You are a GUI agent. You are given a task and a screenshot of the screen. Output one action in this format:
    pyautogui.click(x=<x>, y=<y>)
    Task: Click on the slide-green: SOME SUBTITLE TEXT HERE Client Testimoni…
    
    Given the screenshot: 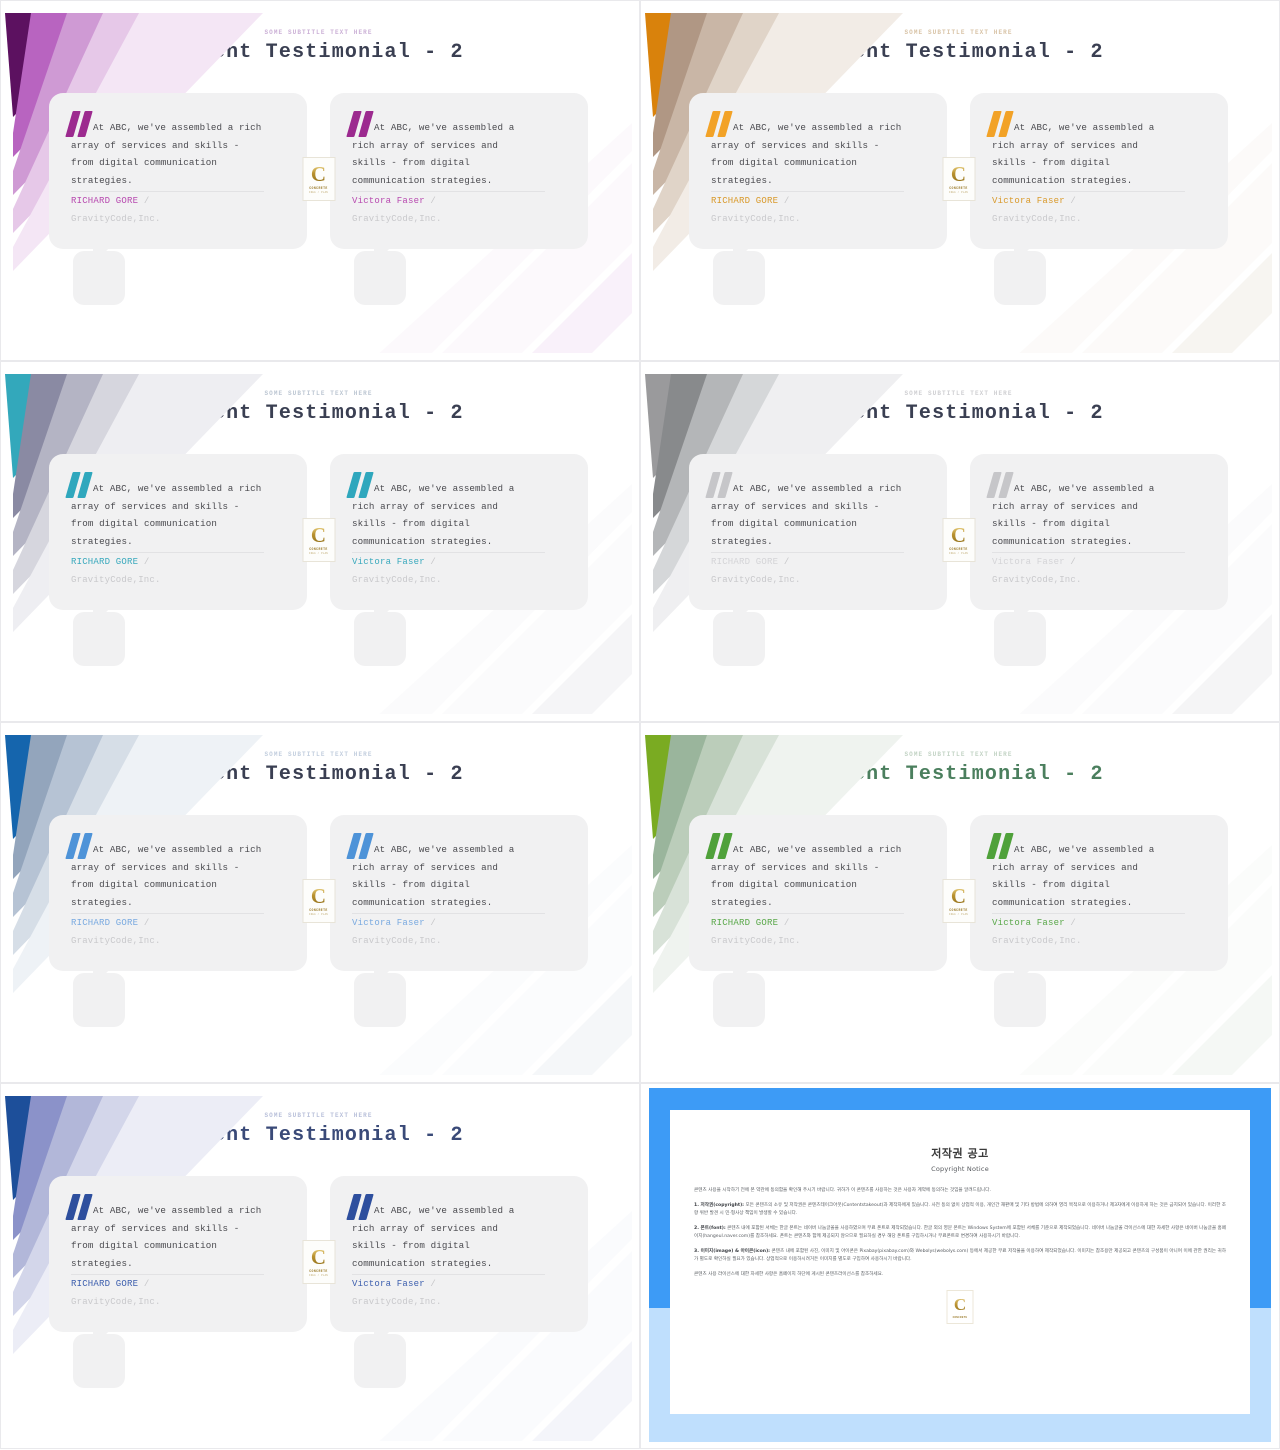 What is the action you would take?
    pyautogui.click(x=960, y=902)
    